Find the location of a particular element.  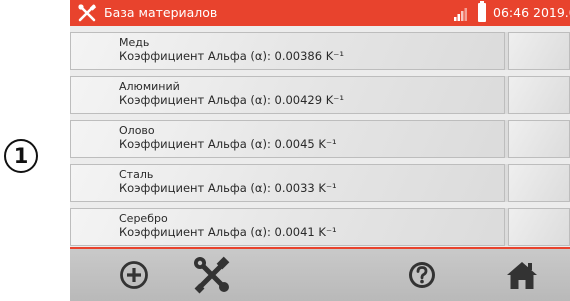

home-icon is located at coordinates (522, 275).